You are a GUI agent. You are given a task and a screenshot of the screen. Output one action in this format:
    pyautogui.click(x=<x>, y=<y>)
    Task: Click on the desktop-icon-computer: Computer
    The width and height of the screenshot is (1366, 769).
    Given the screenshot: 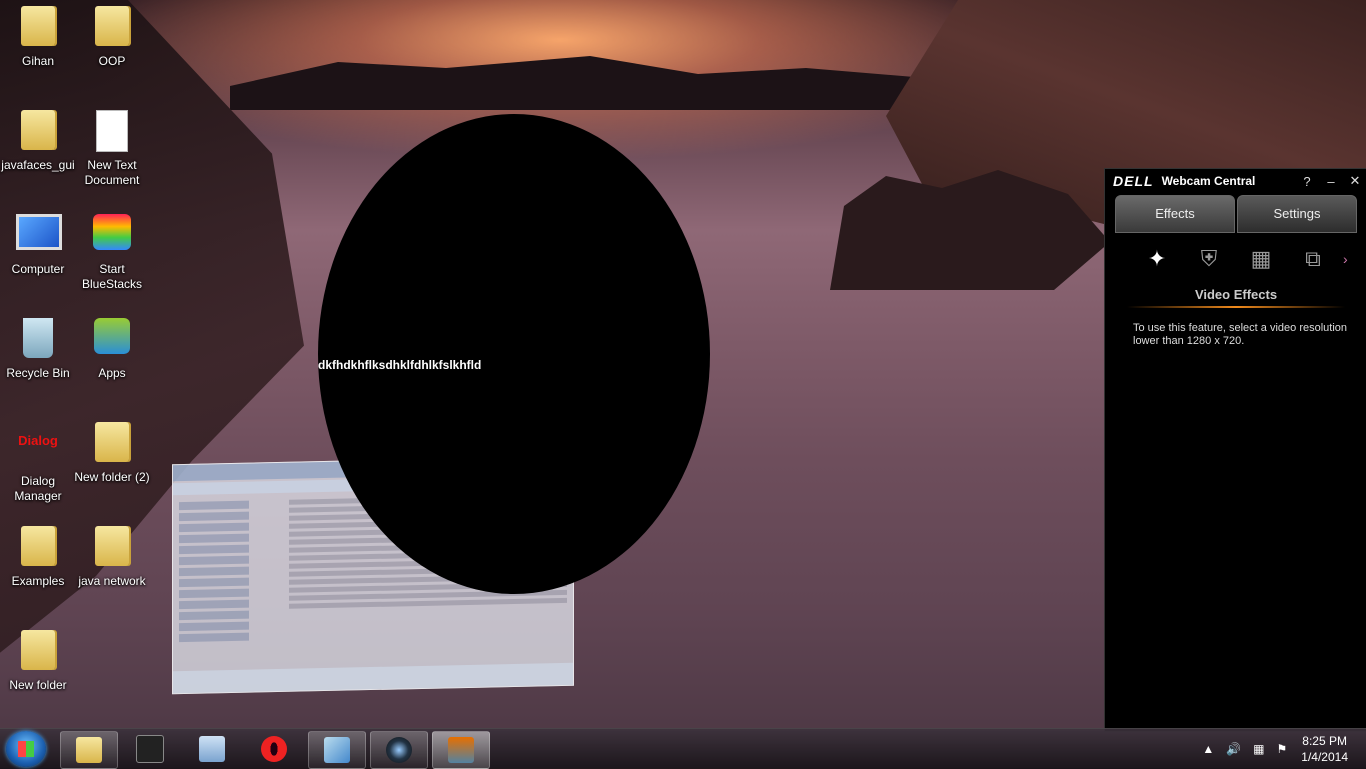 What is the action you would take?
    pyautogui.click(x=38, y=242)
    